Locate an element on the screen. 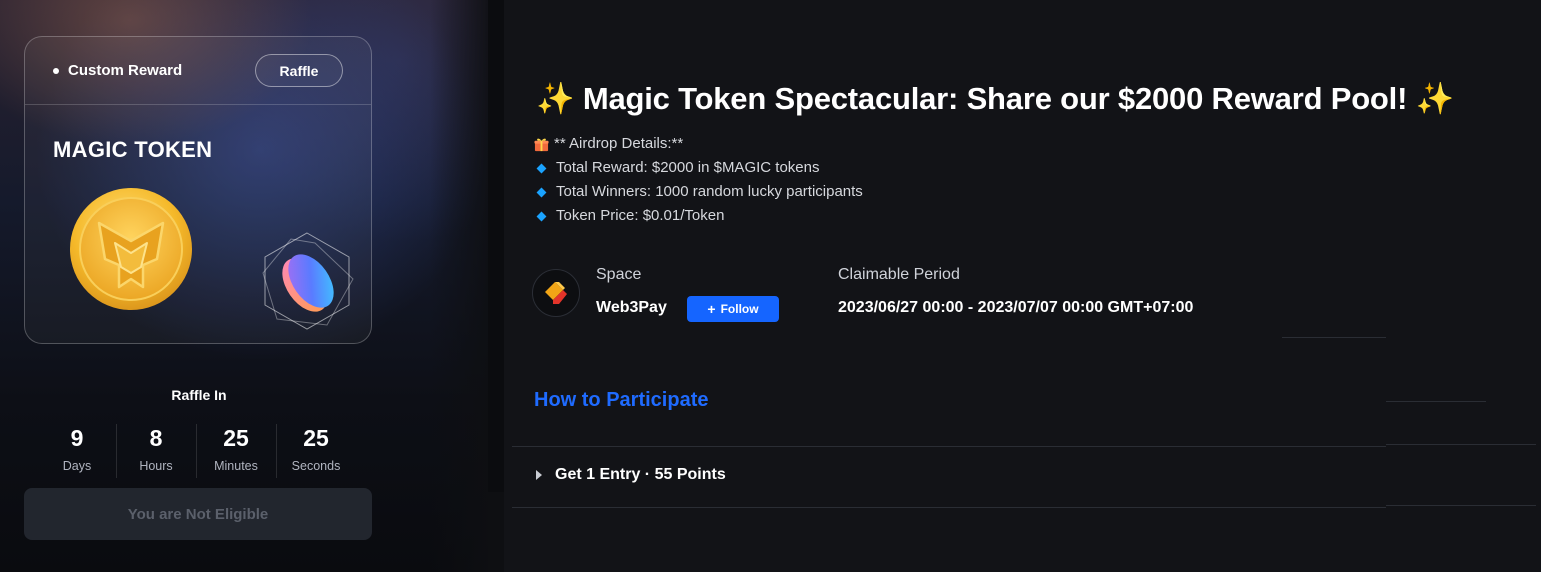 The image size is (1541, 572). countdown-minutes: 25 Minutes is located at coordinates (236, 450).